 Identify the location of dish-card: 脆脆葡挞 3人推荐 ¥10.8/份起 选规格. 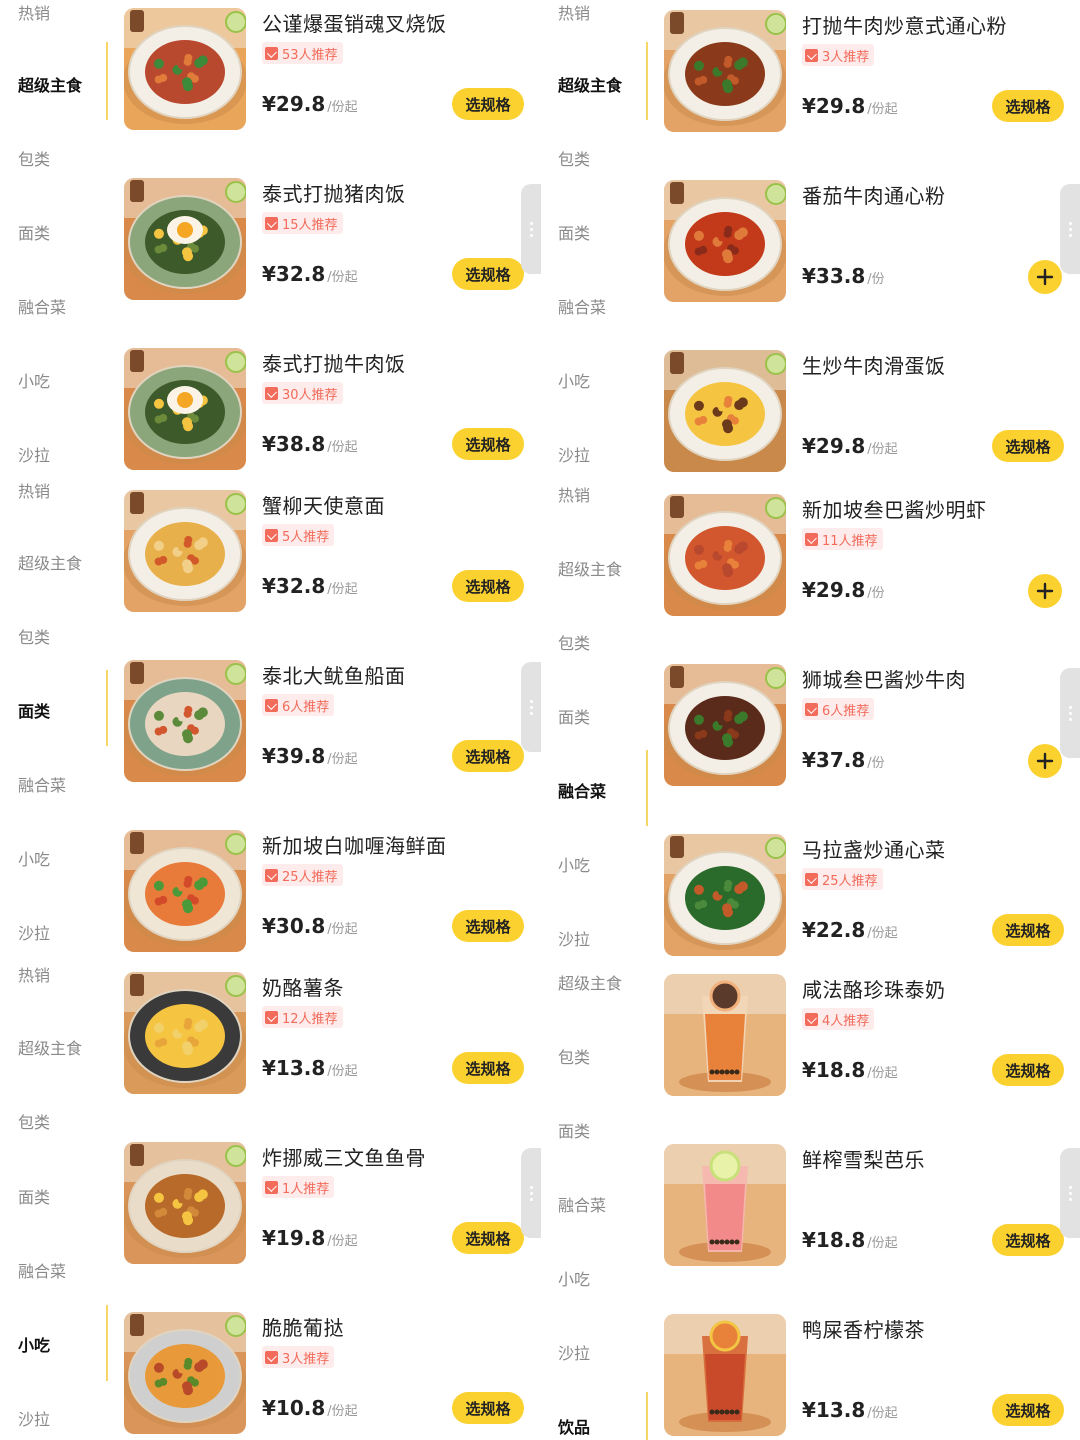
(324, 1376).